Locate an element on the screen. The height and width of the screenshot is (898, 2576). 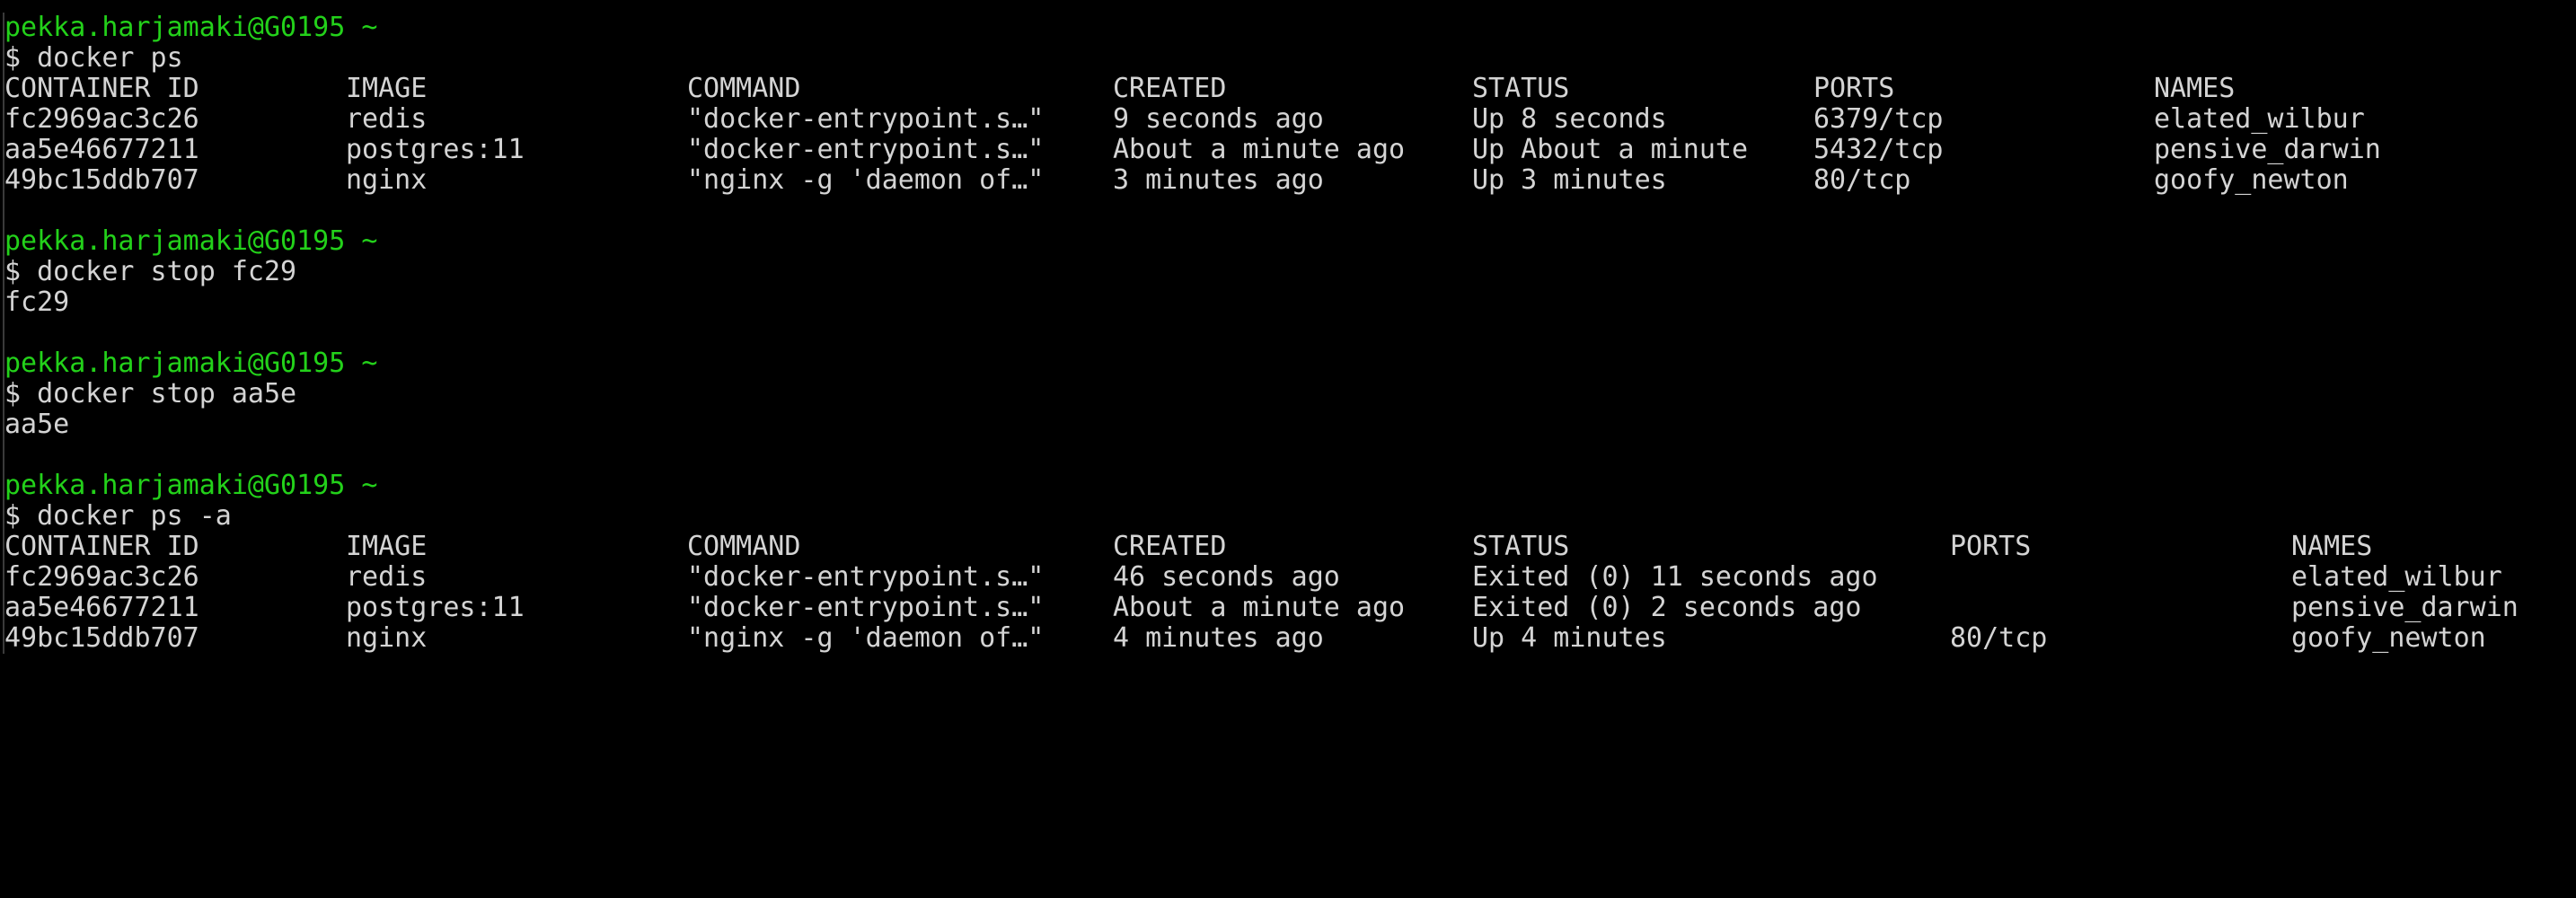
created: 3 minutes ago is located at coordinates (1218, 180).